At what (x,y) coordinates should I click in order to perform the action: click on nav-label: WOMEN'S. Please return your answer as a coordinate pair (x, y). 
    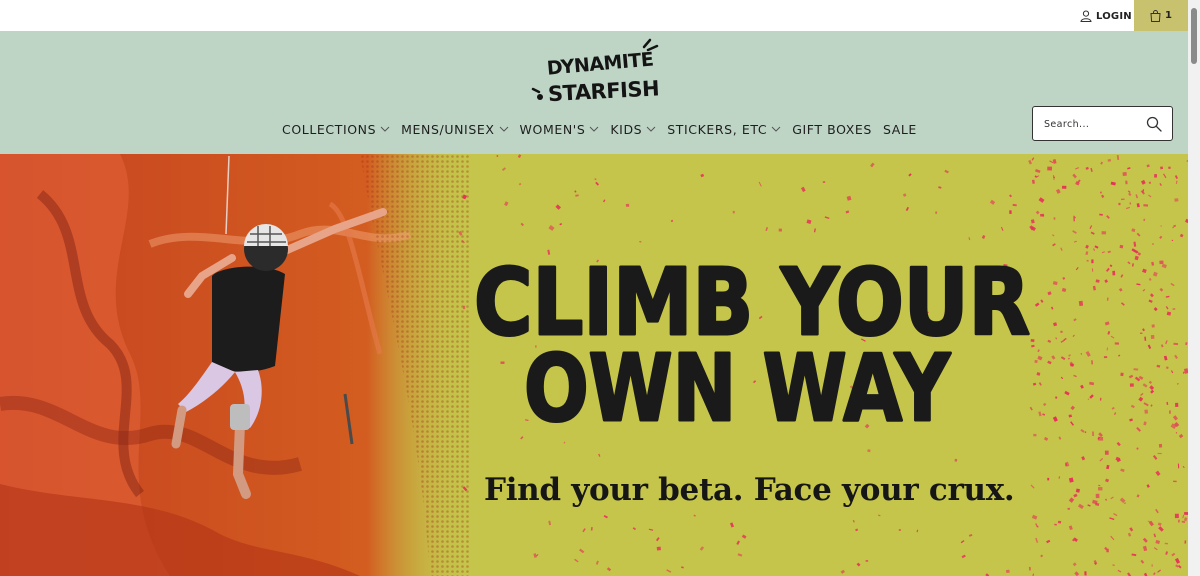
    Looking at the image, I should click on (552, 129).